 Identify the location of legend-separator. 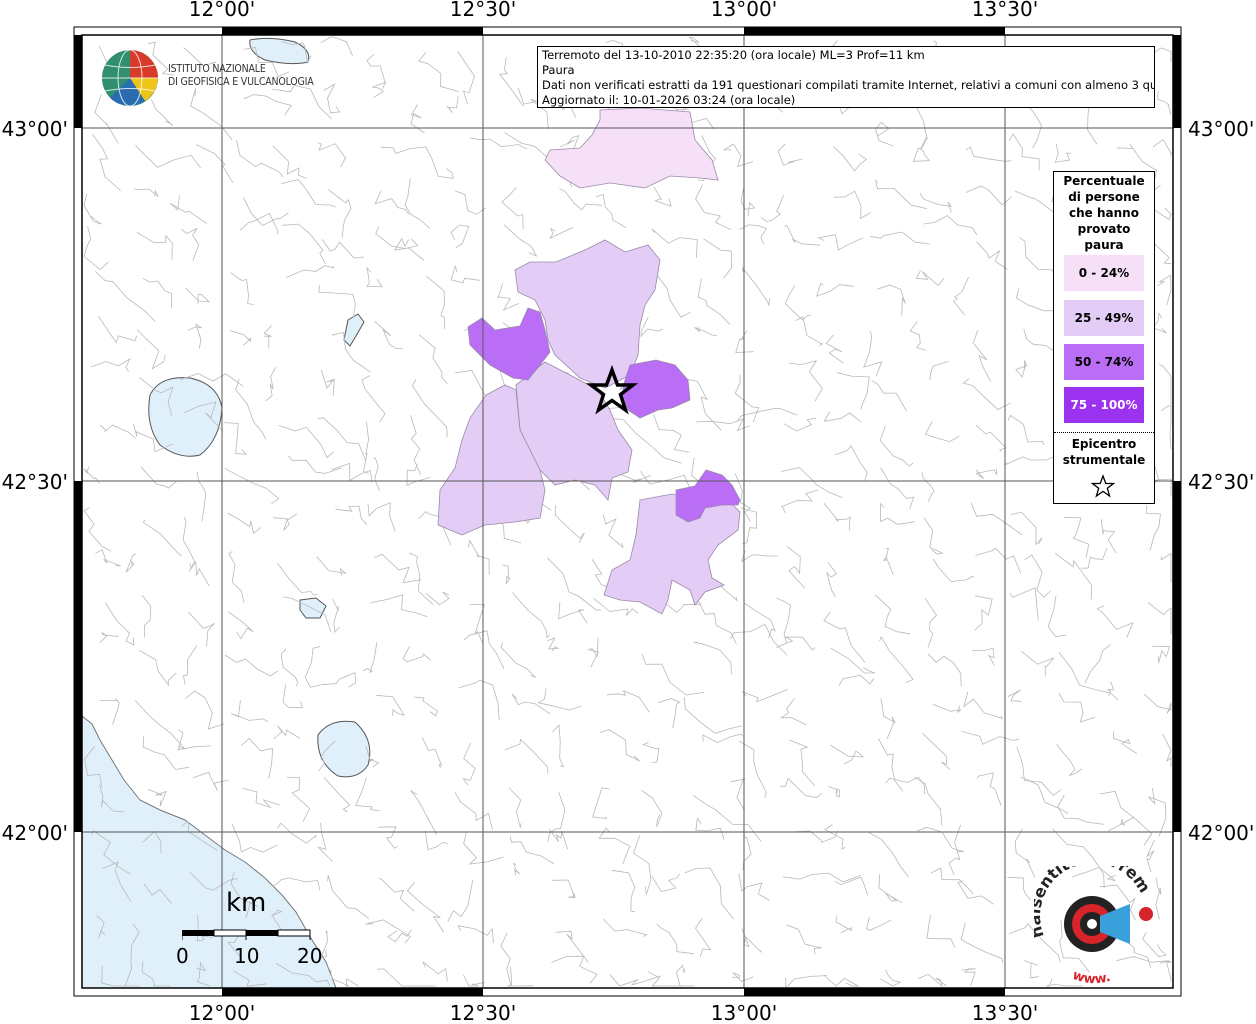
(1104, 432).